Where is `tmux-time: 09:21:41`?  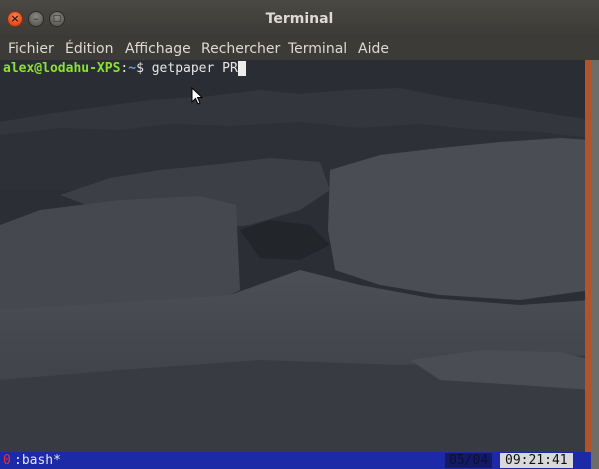
tmux-time: 09:21:41 is located at coordinates (536, 460).